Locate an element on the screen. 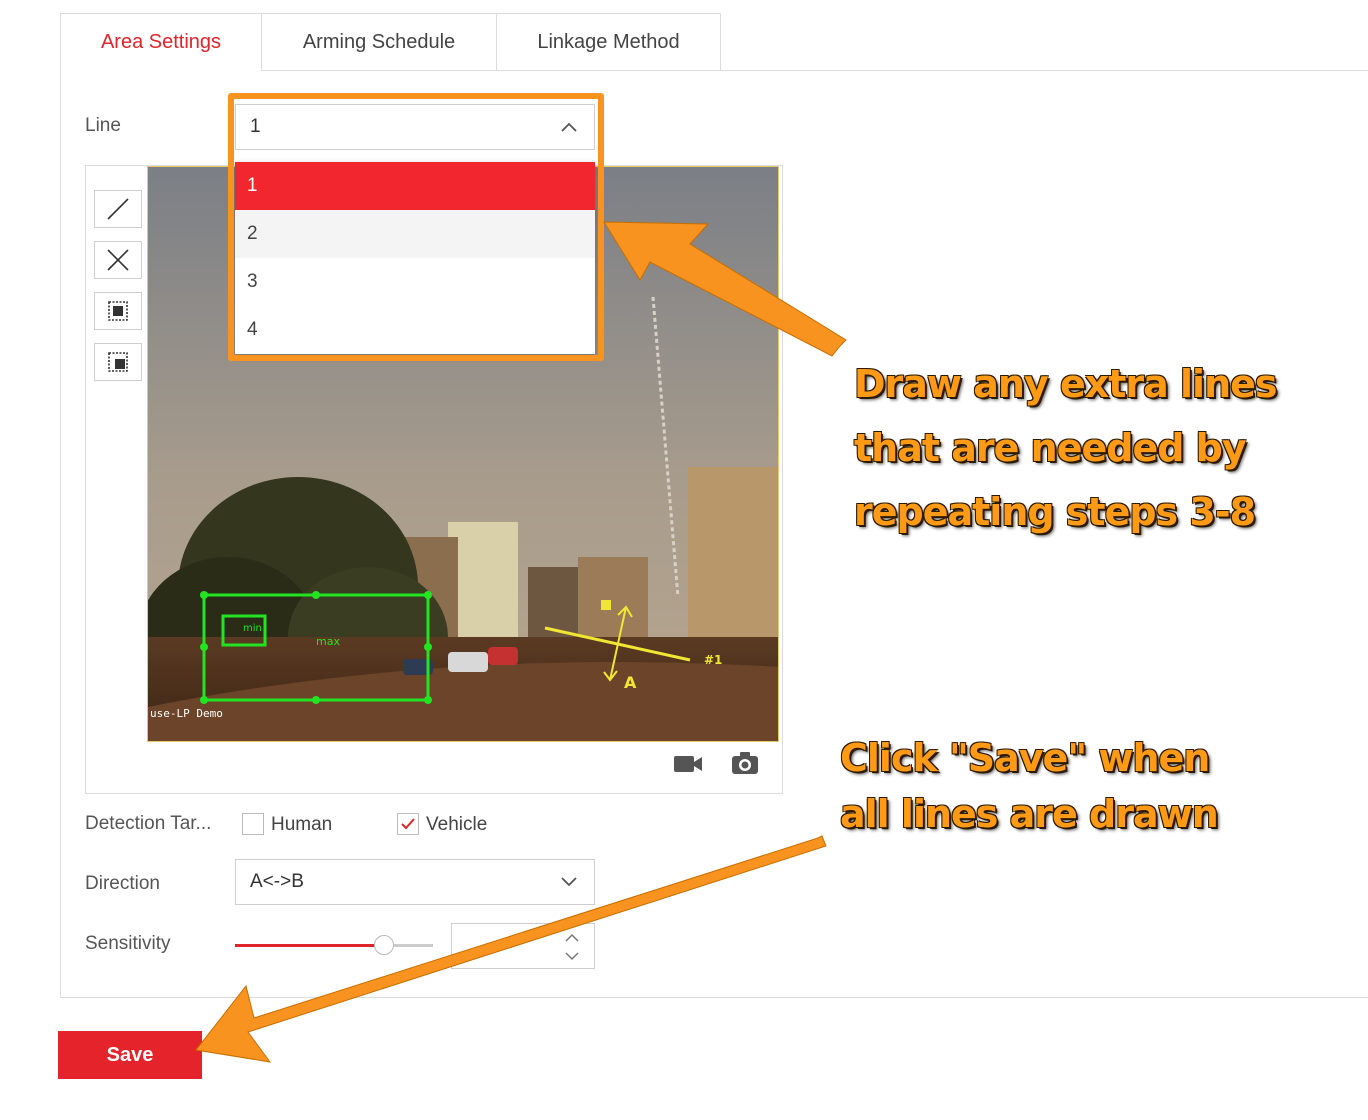  tab-area-settings: Area Settings is located at coordinates (161, 42).